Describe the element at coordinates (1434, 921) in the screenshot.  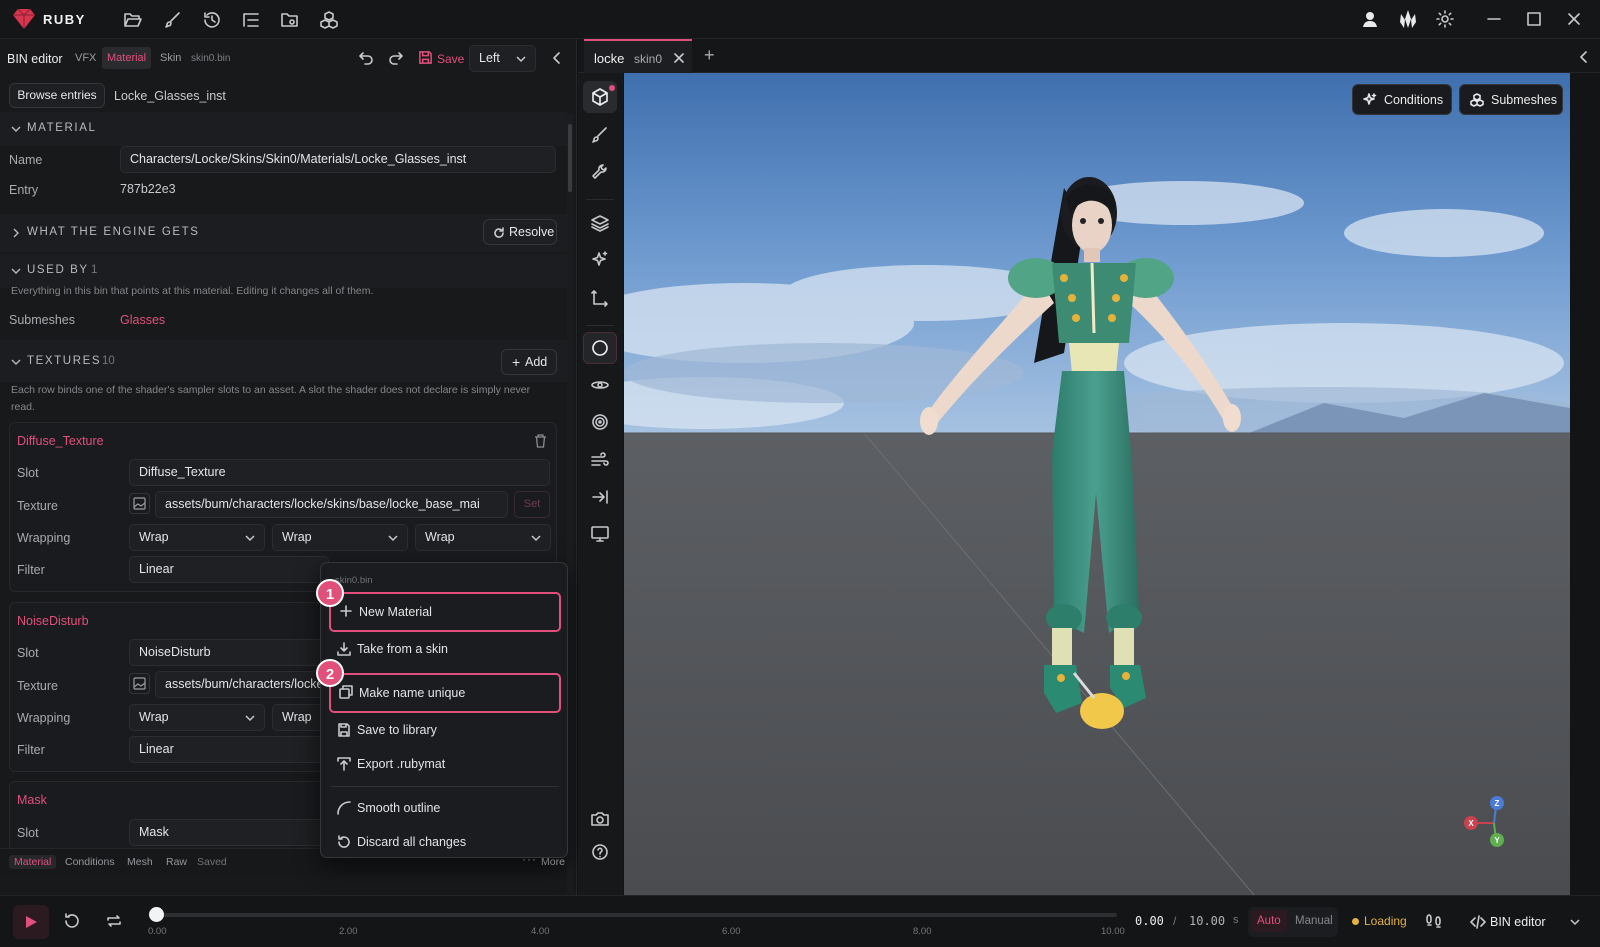
I see `footprints-icon` at that location.